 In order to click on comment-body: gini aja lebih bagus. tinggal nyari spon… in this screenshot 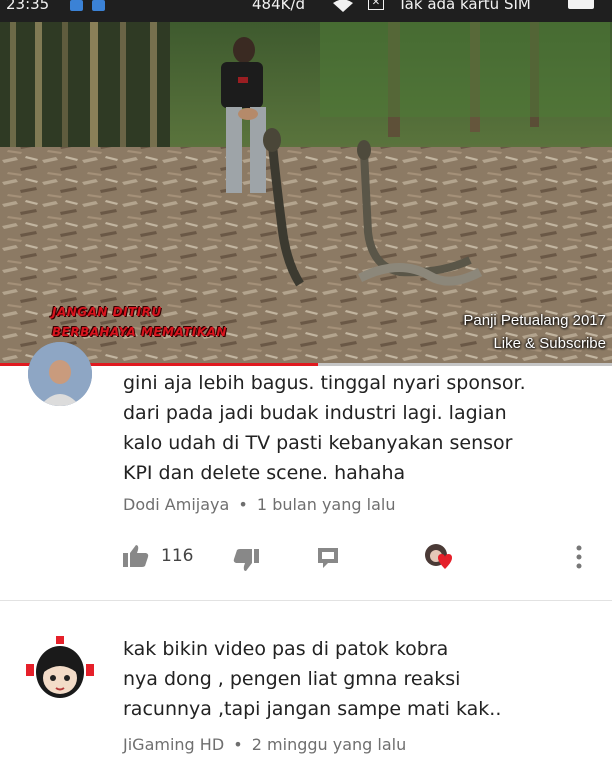, I will do `click(363, 428)`.